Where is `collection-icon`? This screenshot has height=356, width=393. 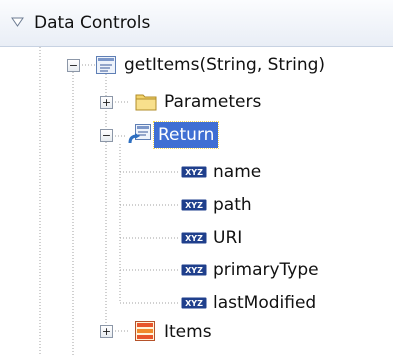
collection-icon is located at coordinates (145, 331).